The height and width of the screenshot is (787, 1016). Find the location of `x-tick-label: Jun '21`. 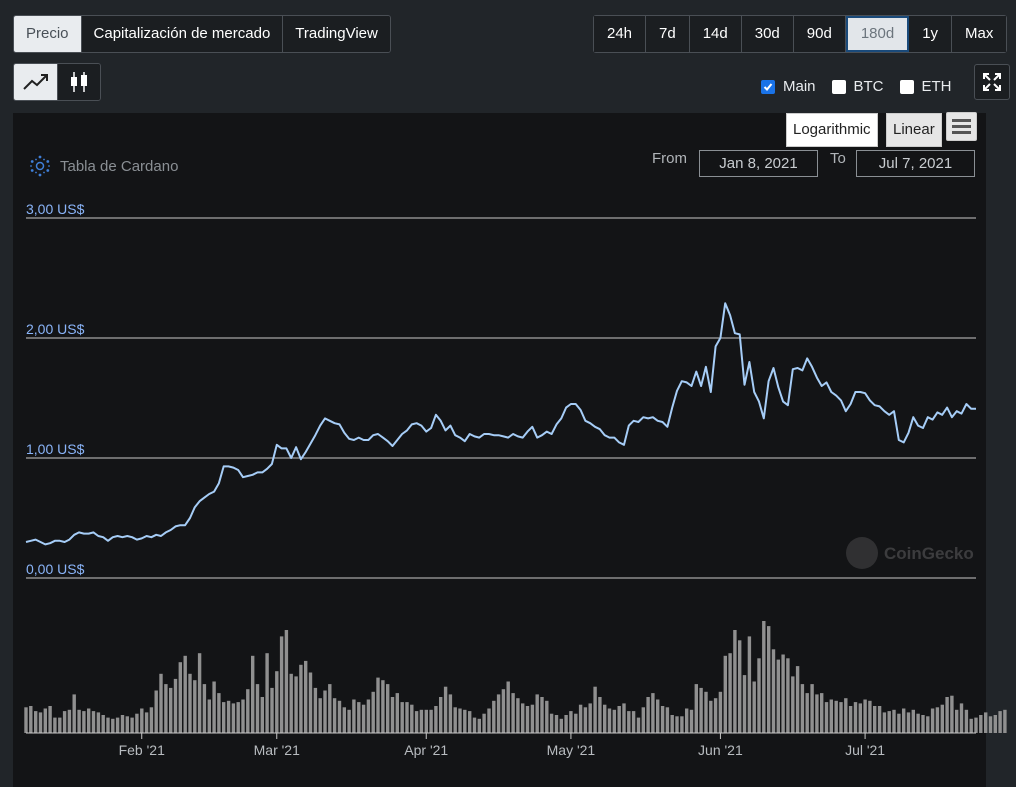

x-tick-label: Jun '21 is located at coordinates (720, 750).